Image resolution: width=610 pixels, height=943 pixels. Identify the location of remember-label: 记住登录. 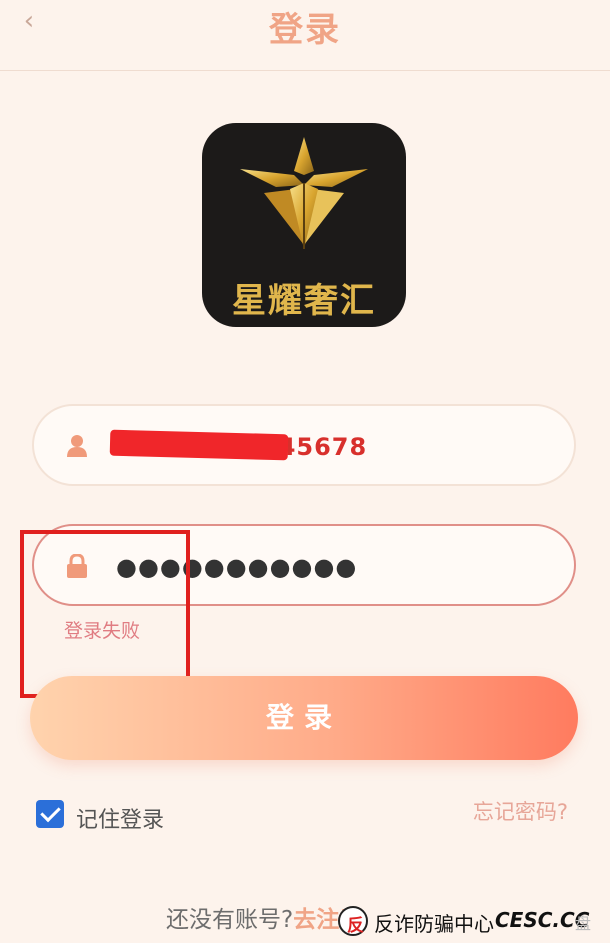
(120, 820).